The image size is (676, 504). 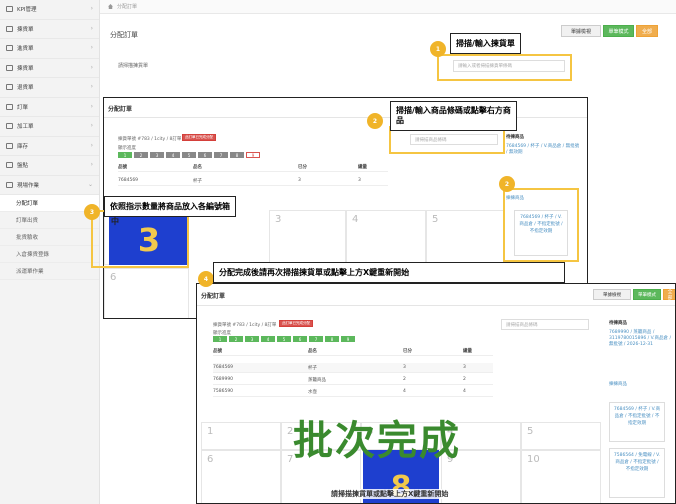 What do you see at coordinates (530, 431) in the screenshot?
I see `bin-number: 5` at bounding box center [530, 431].